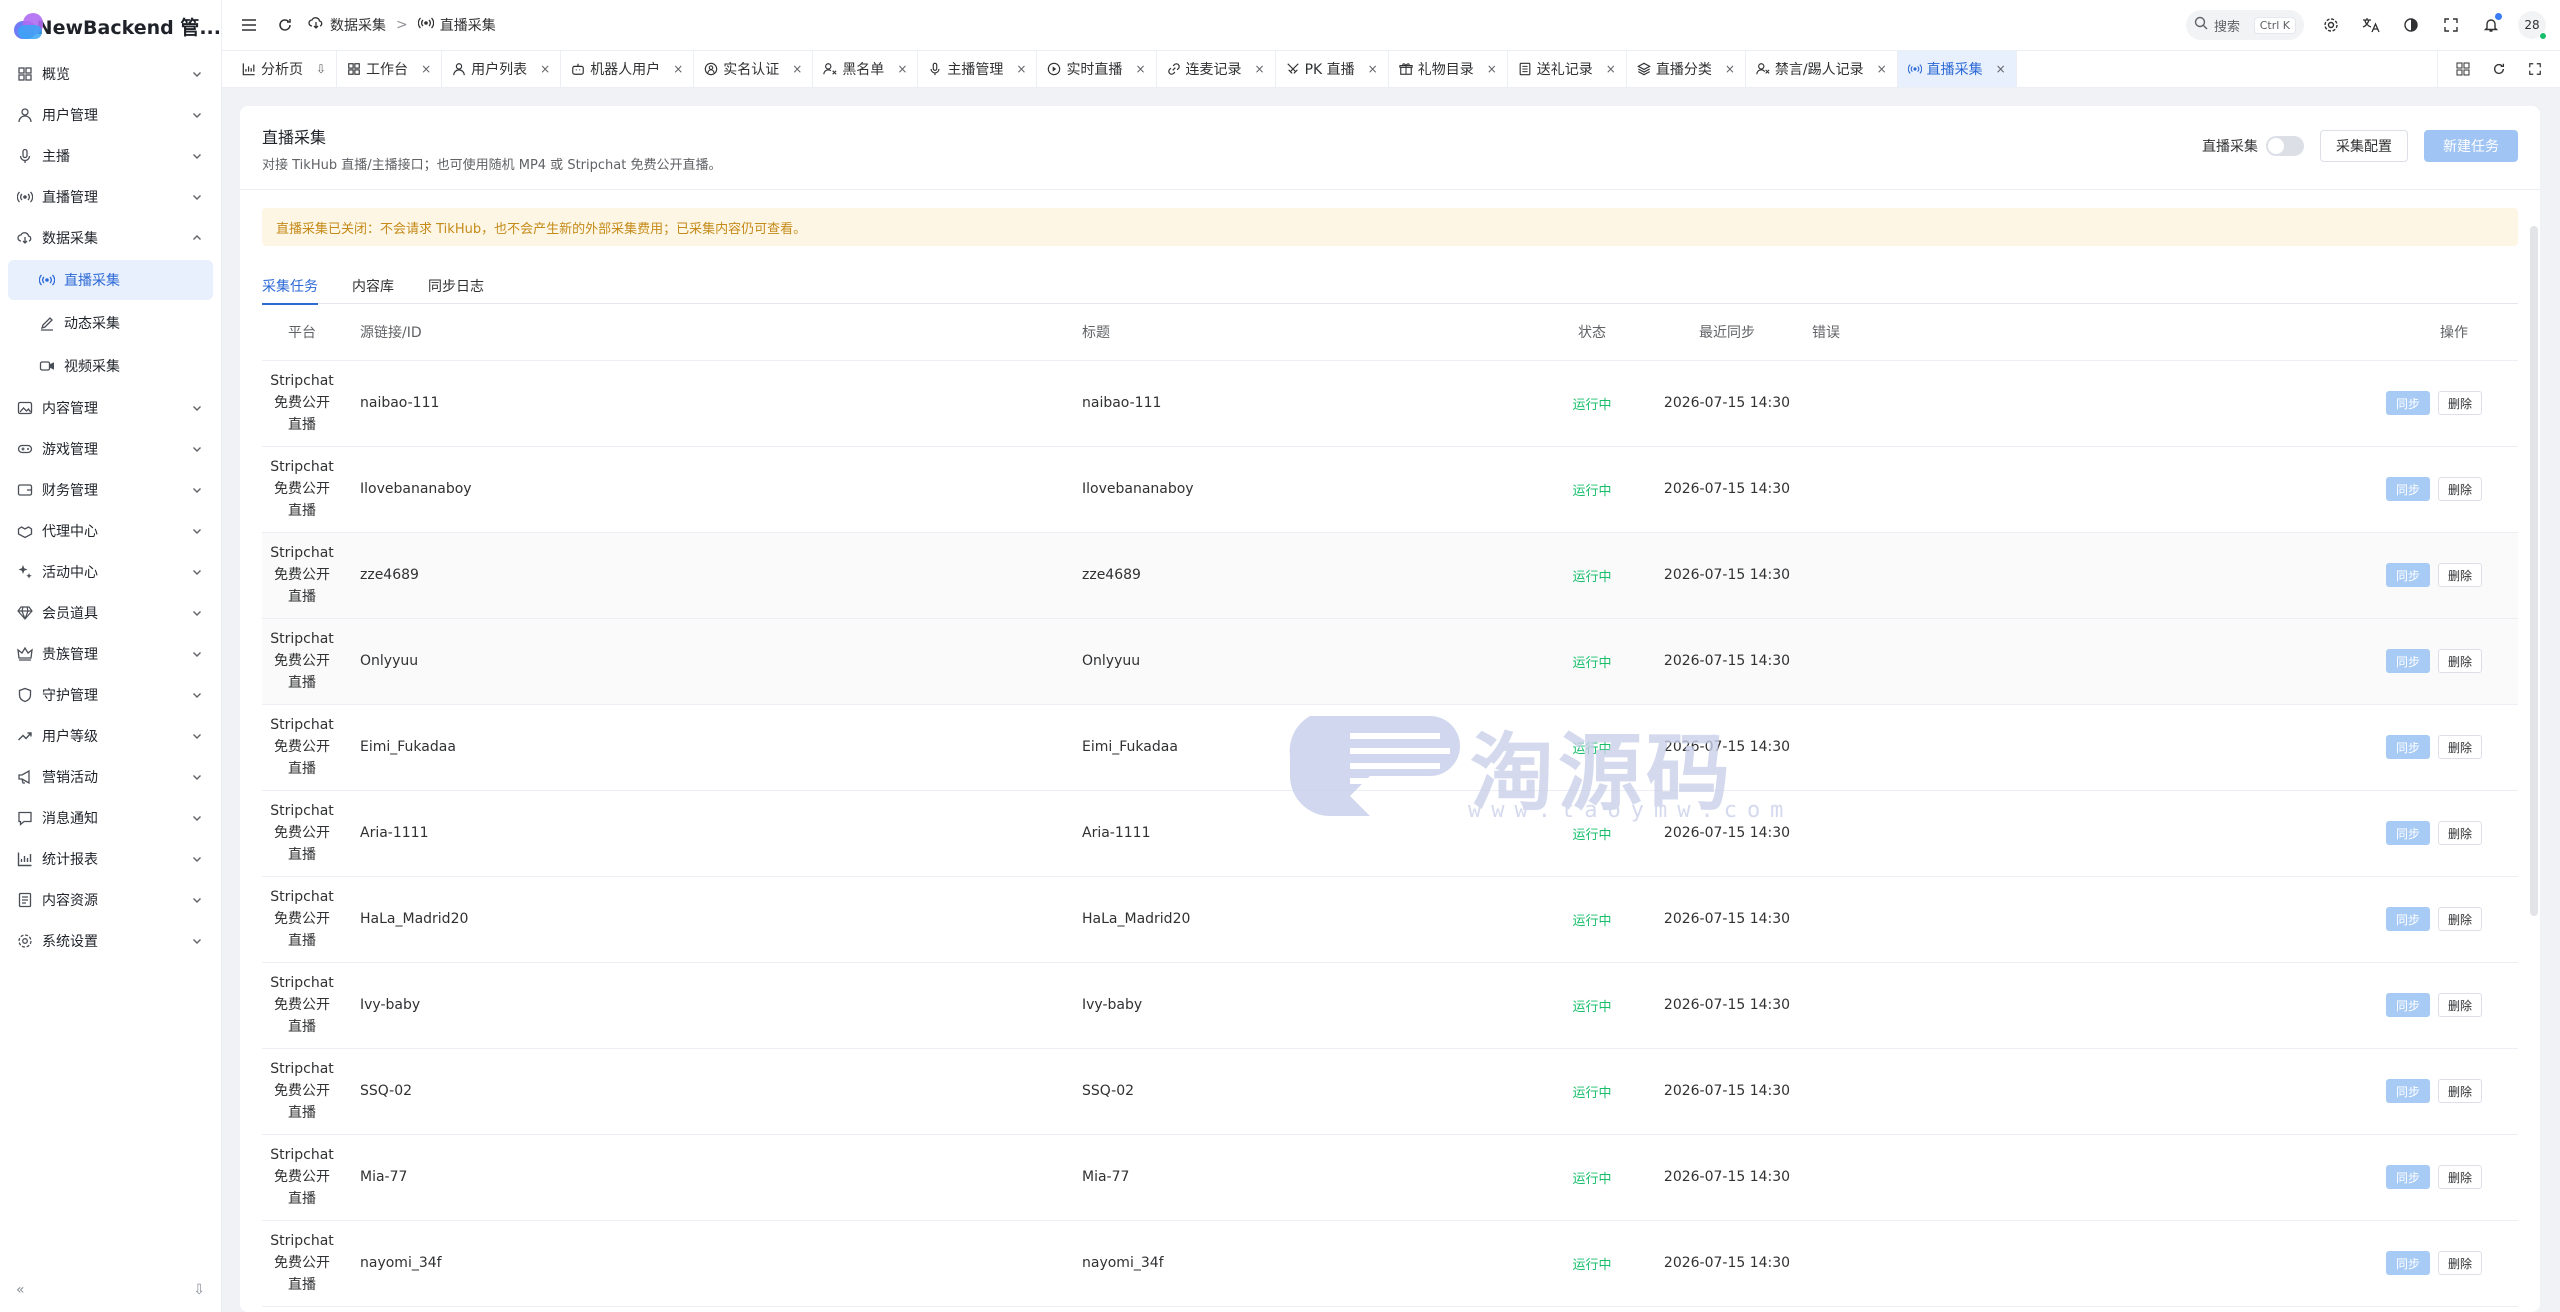 This screenshot has height=1312, width=2560. Describe the element at coordinates (199, 1290) in the screenshot. I see `pin-sidebar-icon: ⇩` at that location.